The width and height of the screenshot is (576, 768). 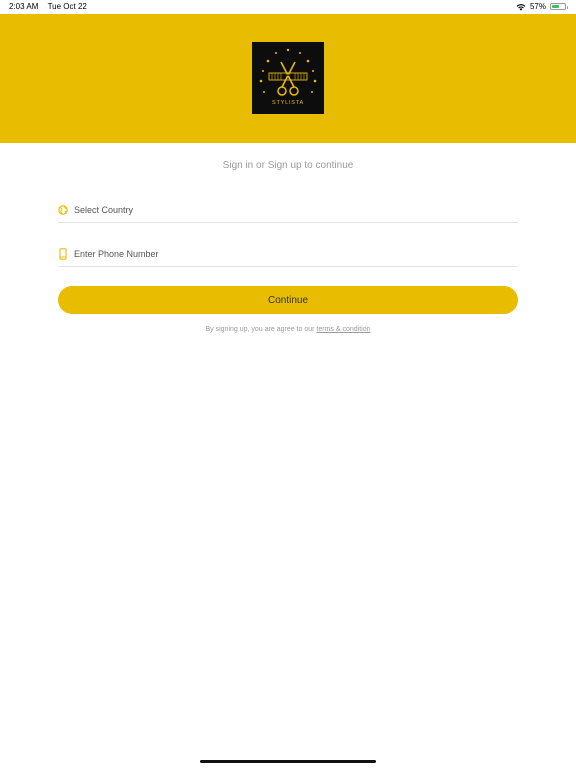 I want to click on terms-link: terms & condition, so click(x=343, y=329).